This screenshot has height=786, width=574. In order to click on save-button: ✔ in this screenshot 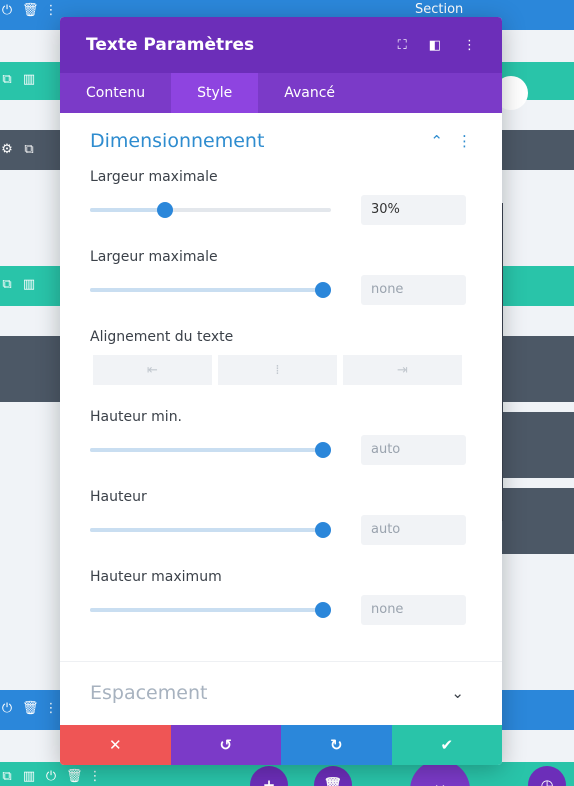, I will do `click(446, 745)`.